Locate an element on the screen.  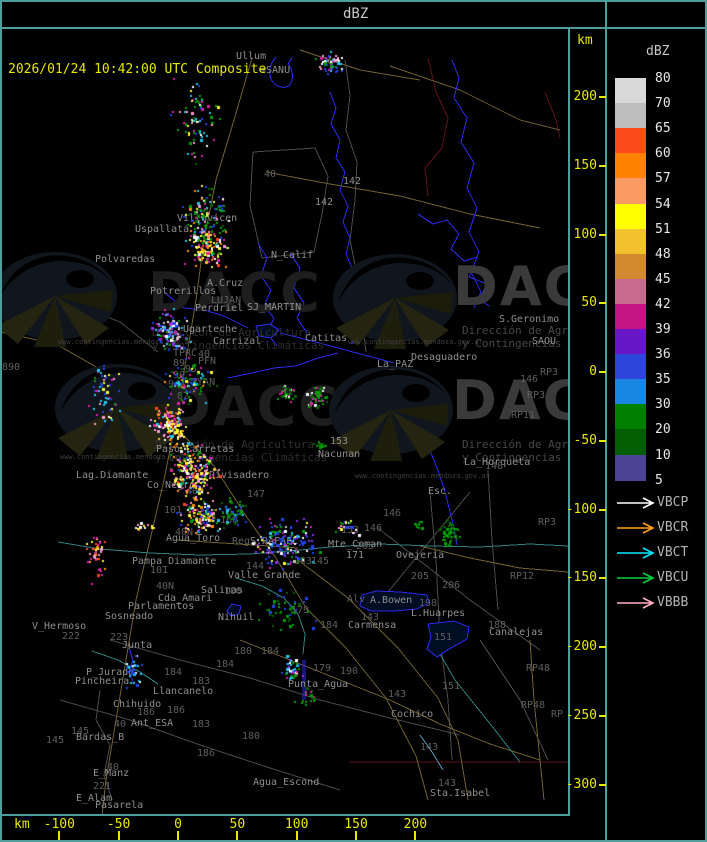
scale-tick-label: 35 is located at coordinates (663, 380).